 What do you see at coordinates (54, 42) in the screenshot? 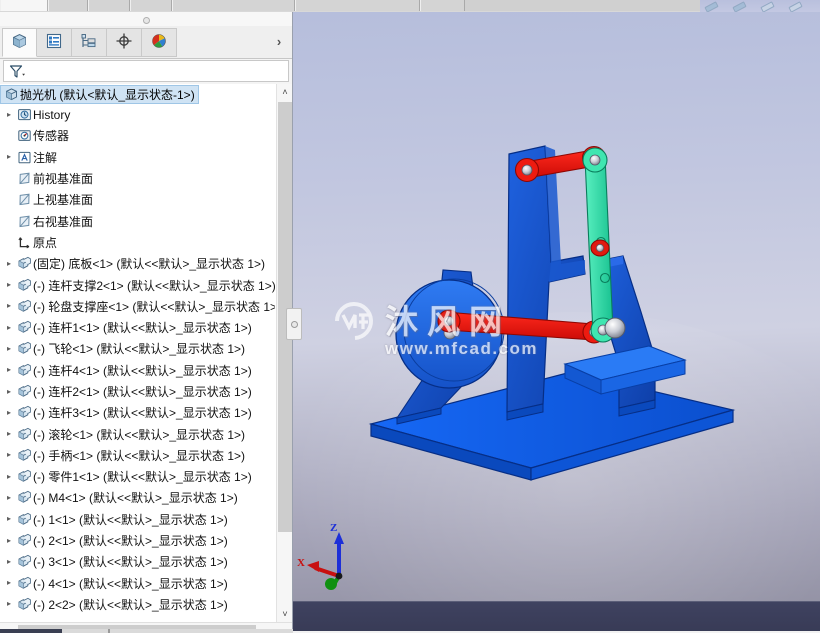
I see `tab-property-manager` at bounding box center [54, 42].